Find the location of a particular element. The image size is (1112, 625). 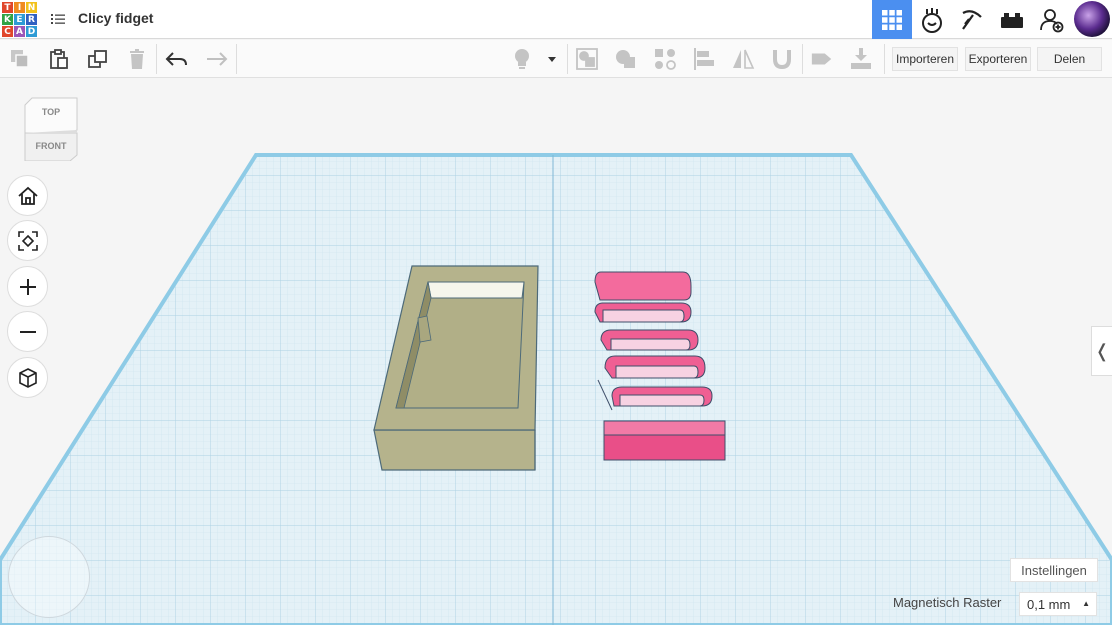

snap-grid-select: 0,1 mm ▲ is located at coordinates (1058, 604).